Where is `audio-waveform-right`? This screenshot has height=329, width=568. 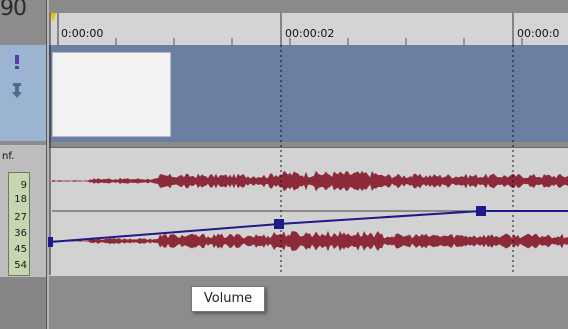
audio-waveform-right is located at coordinates (310, 241).